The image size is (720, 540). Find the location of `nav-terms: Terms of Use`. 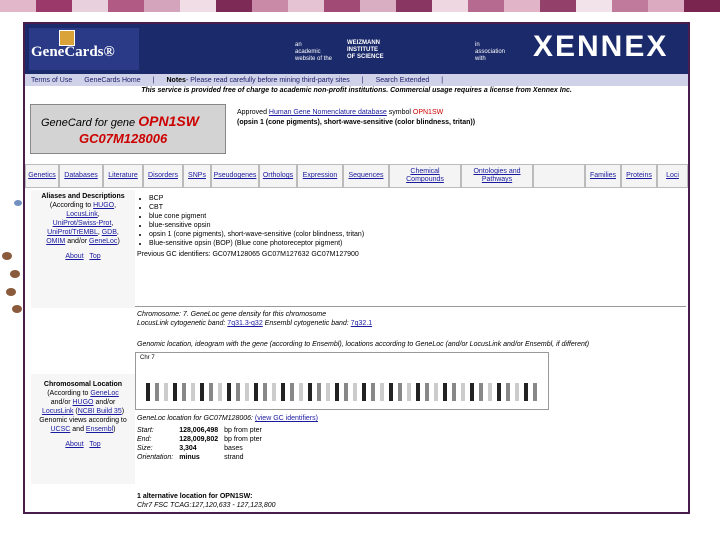

nav-terms: Terms of Use is located at coordinates (51, 80).